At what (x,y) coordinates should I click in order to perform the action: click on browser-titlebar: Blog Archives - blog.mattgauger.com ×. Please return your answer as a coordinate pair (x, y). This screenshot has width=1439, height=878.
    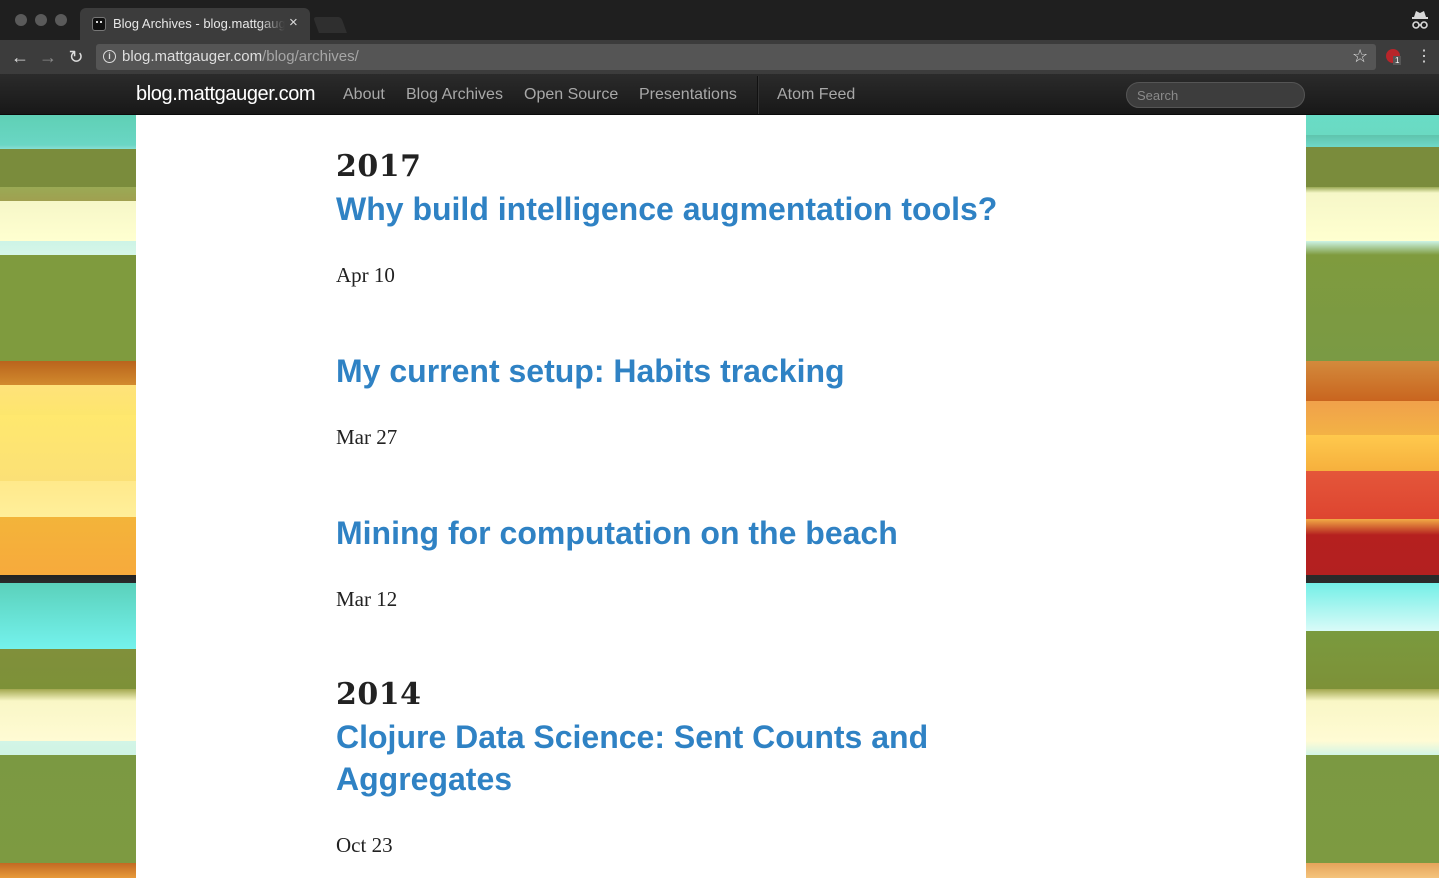
    Looking at the image, I should click on (719, 20).